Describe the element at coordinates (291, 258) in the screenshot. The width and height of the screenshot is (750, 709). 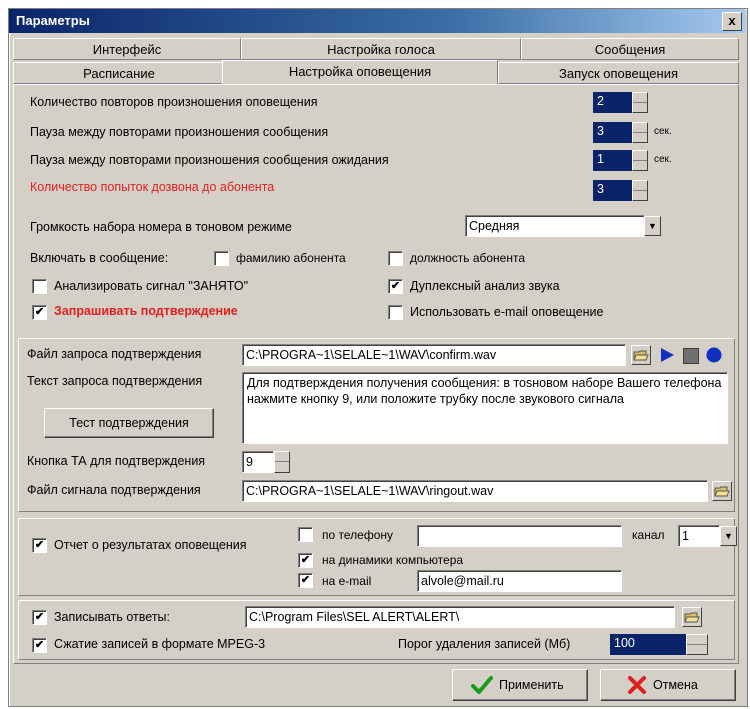
I see `surname-label: фамилию абонента` at that location.